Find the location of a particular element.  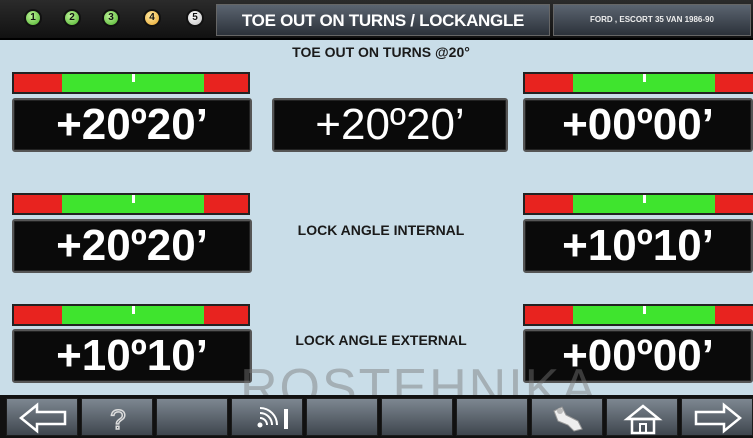

help-icon: ? is located at coordinates (117, 419).